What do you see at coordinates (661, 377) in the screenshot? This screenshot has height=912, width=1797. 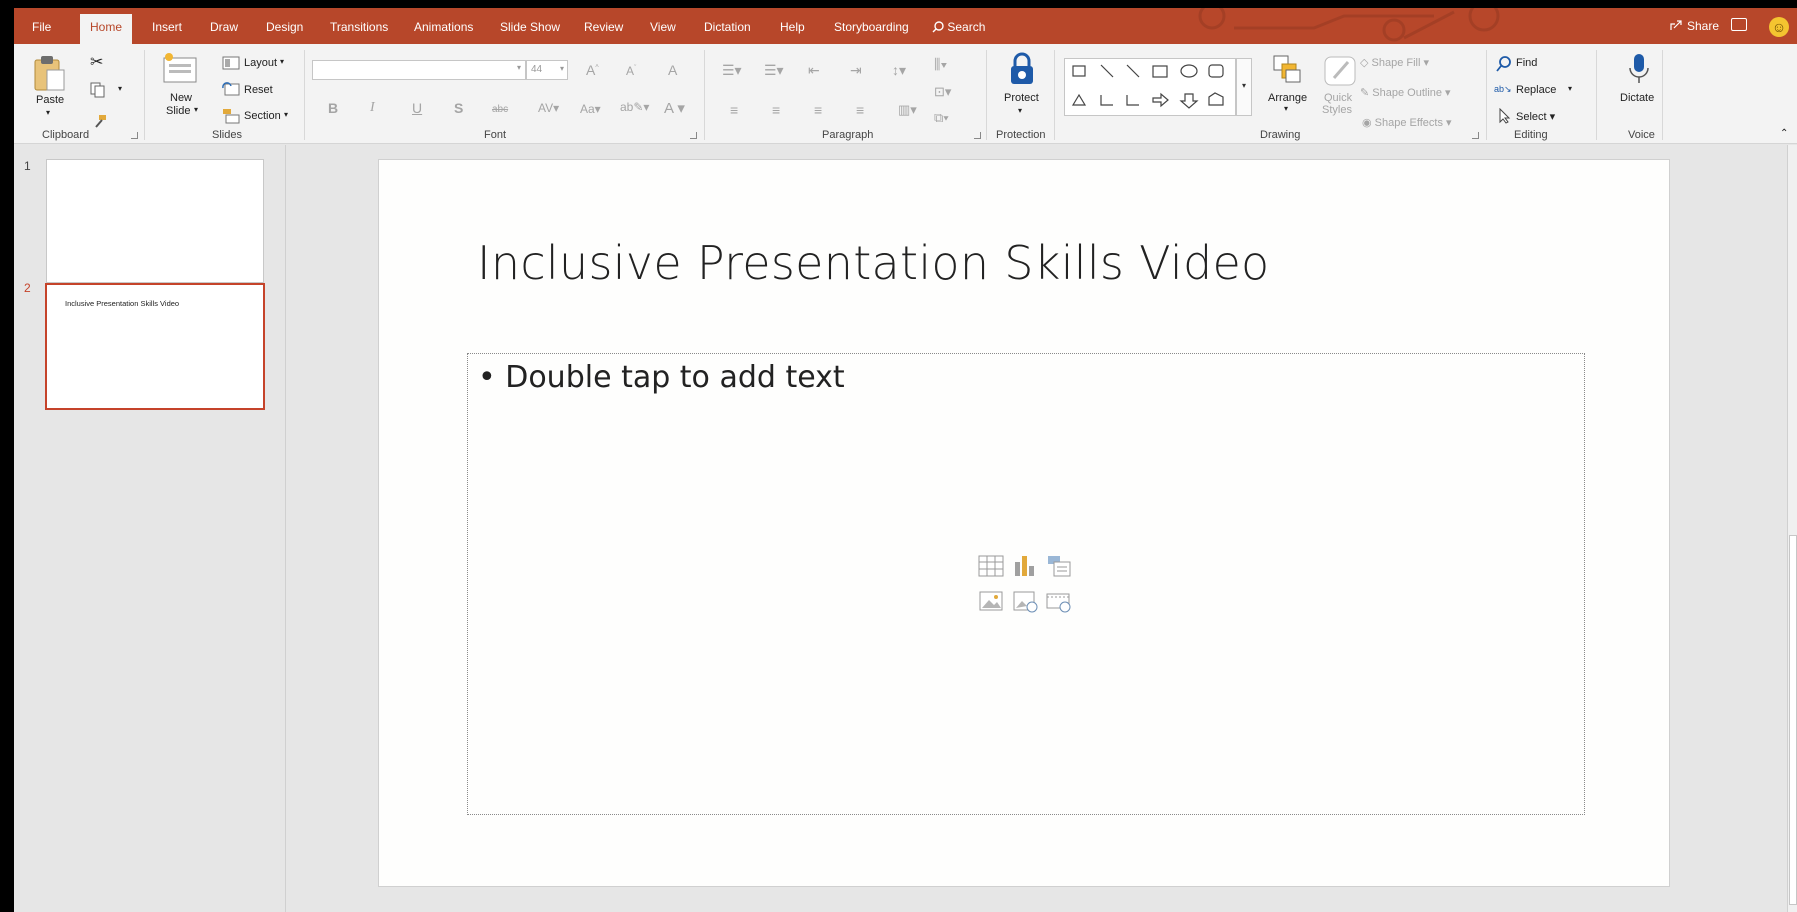 I see `placeholder-text: • Double tap to add text` at bounding box center [661, 377].